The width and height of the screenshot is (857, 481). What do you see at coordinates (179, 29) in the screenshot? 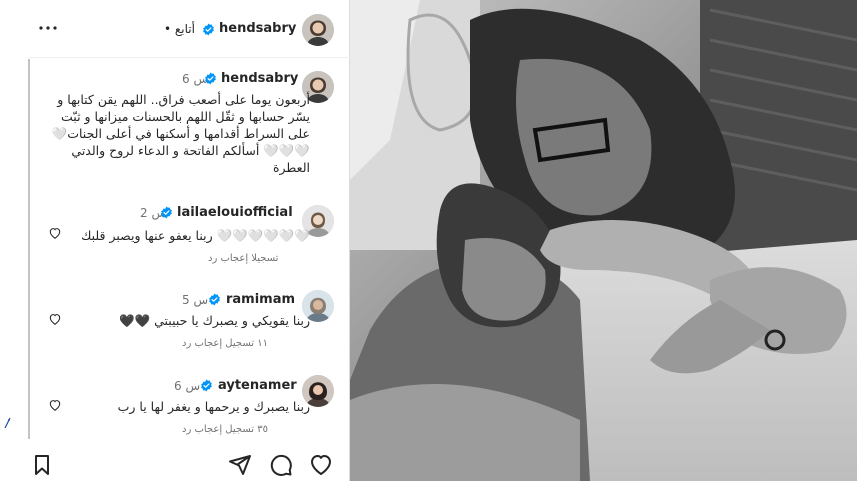
I see `follow-button: • أتابع` at bounding box center [179, 29].